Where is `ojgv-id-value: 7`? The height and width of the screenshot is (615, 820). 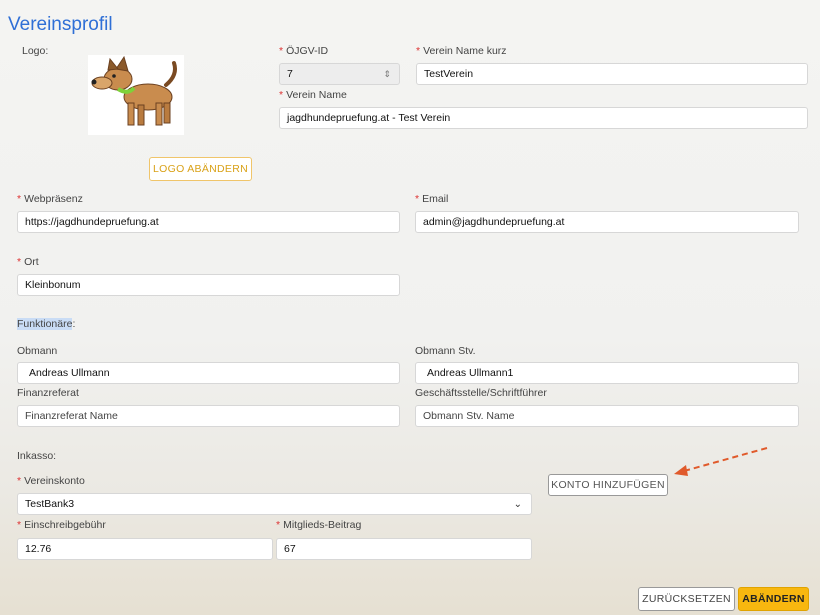
ojgv-id-value: 7 is located at coordinates (290, 74).